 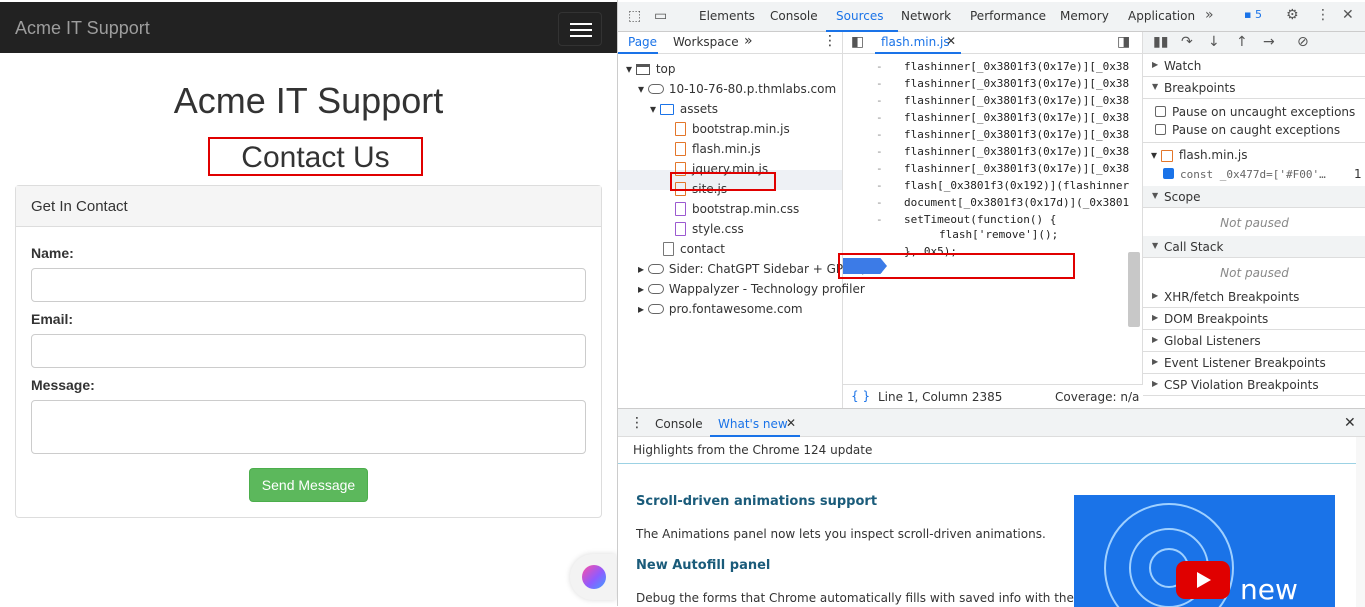 What do you see at coordinates (1269, 589) in the screenshot?
I see `promo-text: new` at bounding box center [1269, 589].